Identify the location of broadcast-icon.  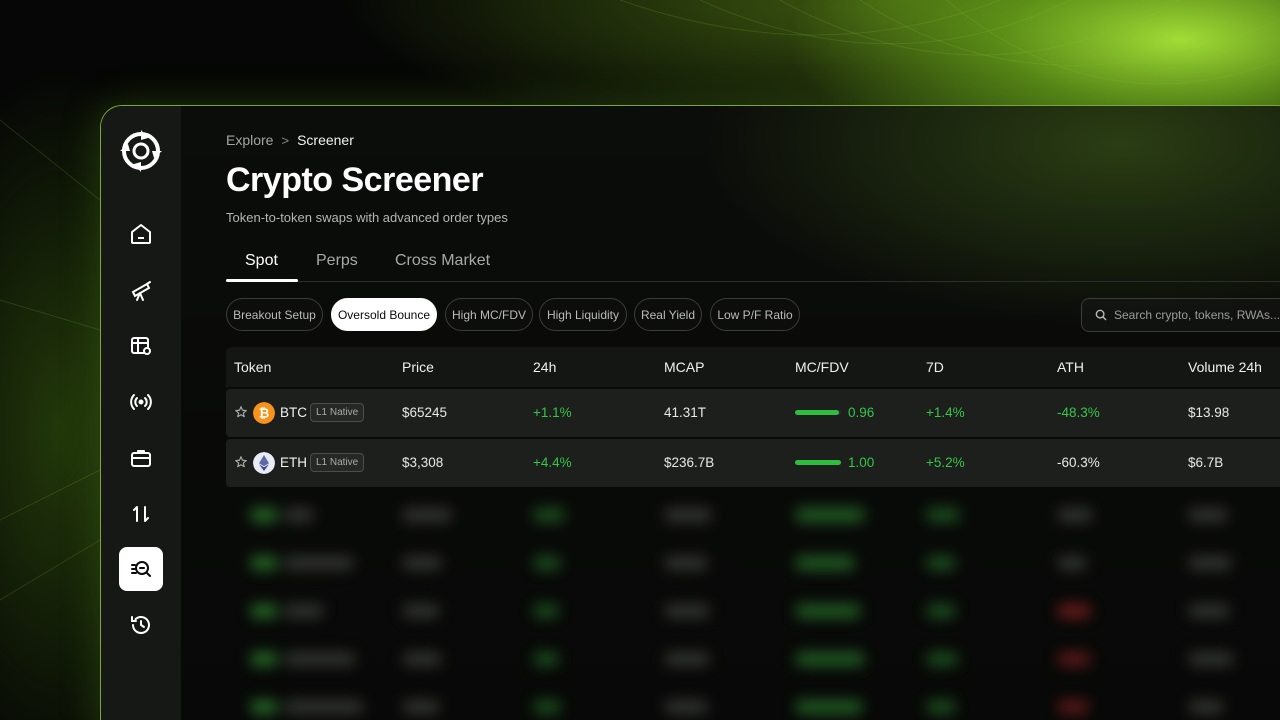
(141, 402).